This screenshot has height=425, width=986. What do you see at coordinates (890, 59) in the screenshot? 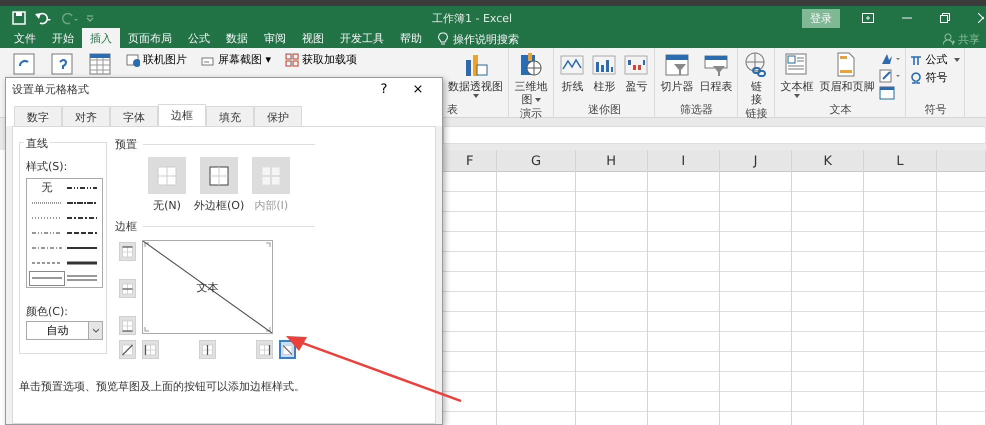
I see `wordart-icon` at bounding box center [890, 59].